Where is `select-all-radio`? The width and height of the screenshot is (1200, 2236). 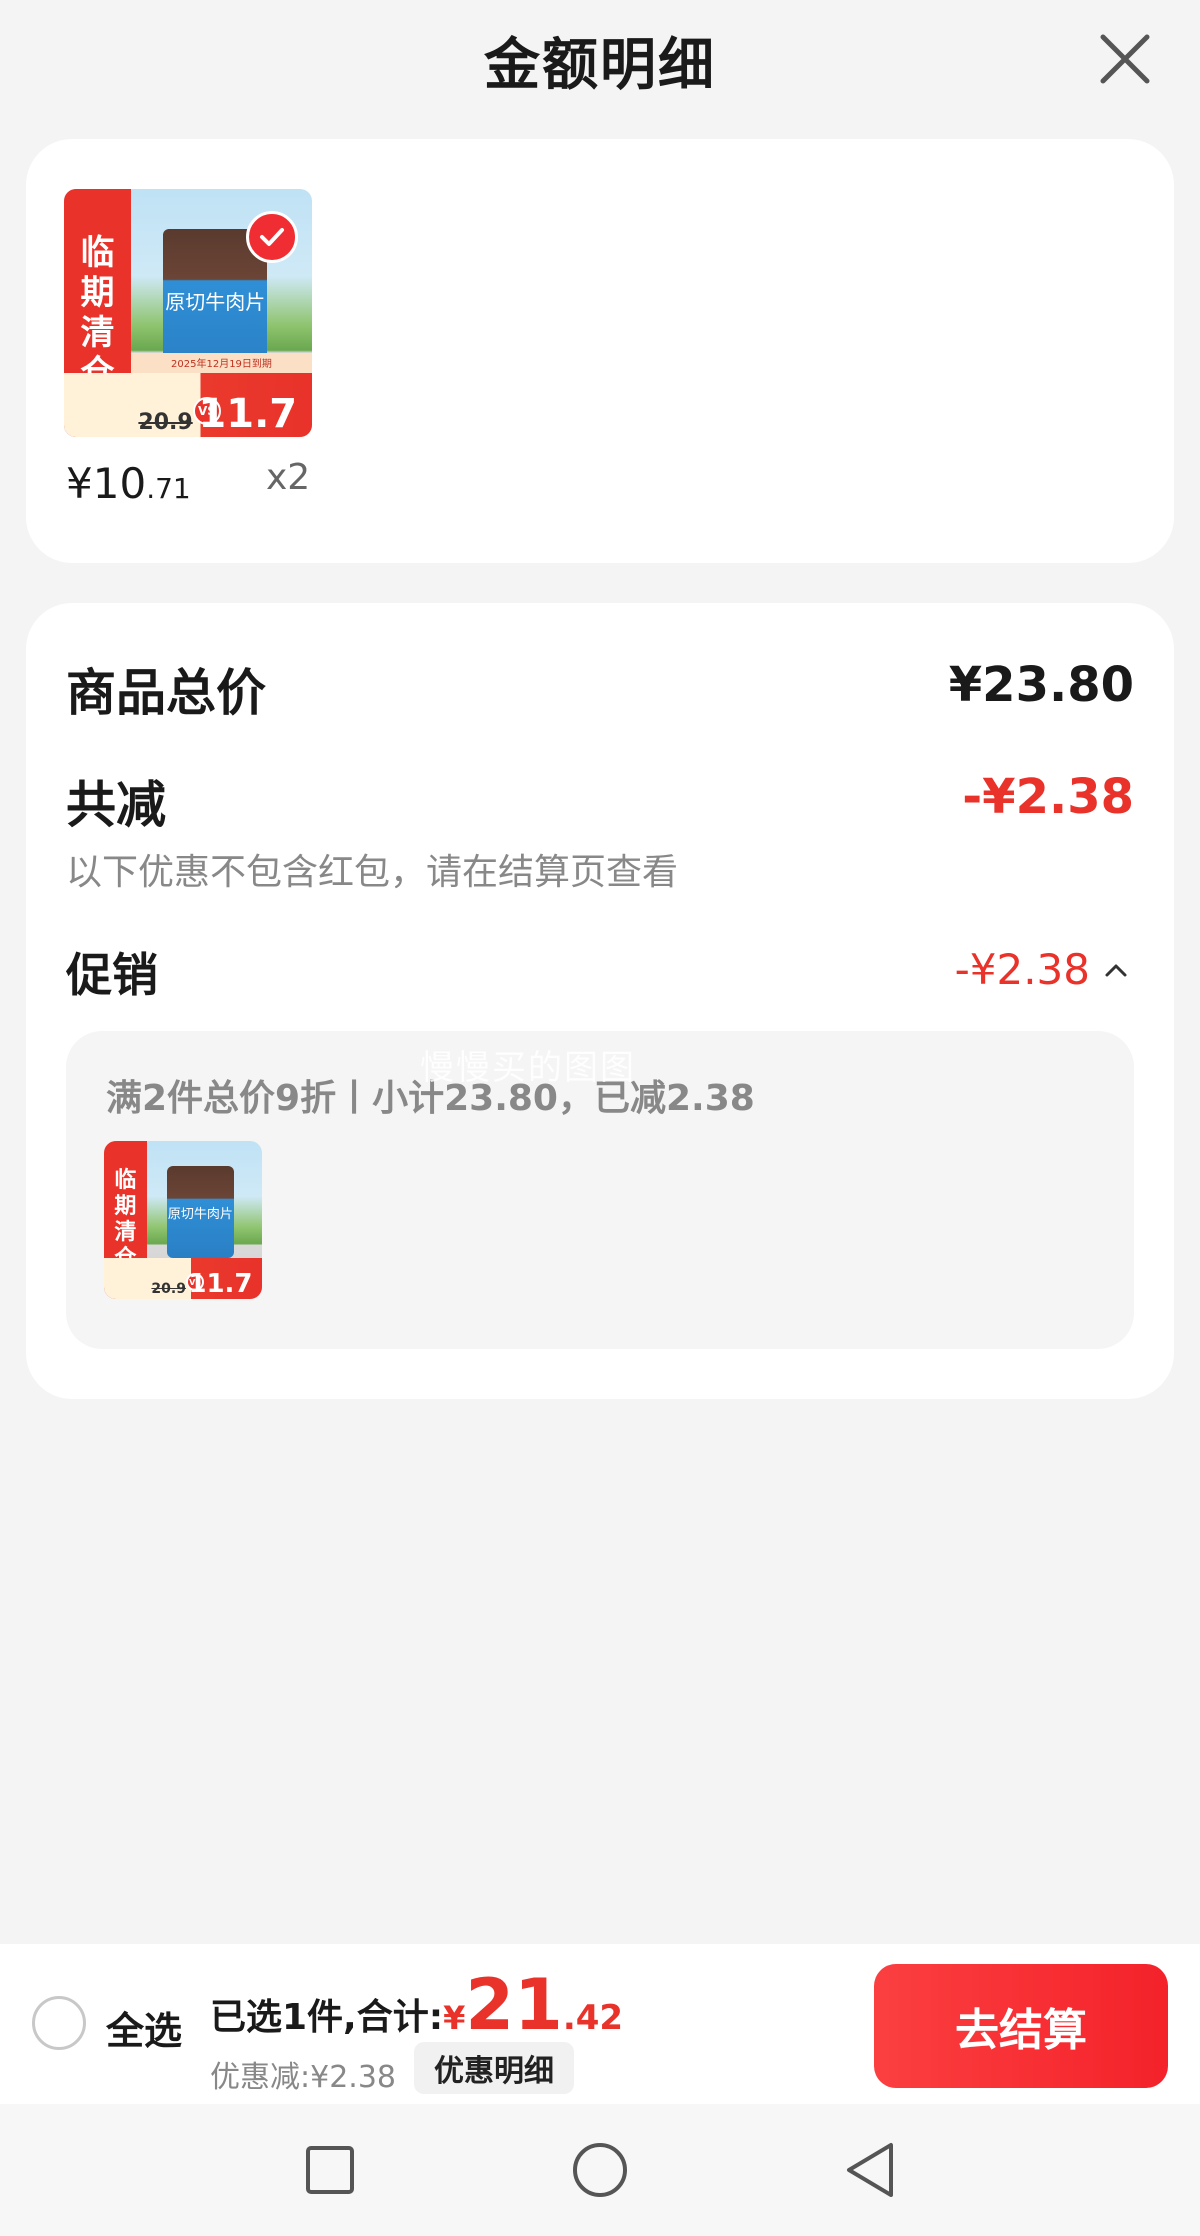 select-all-radio is located at coordinates (59, 2023).